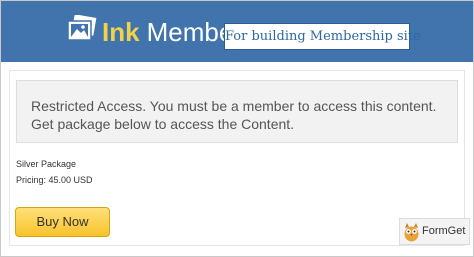  Describe the element at coordinates (121, 32) in the screenshot. I see `brand-ink: Ink` at that location.